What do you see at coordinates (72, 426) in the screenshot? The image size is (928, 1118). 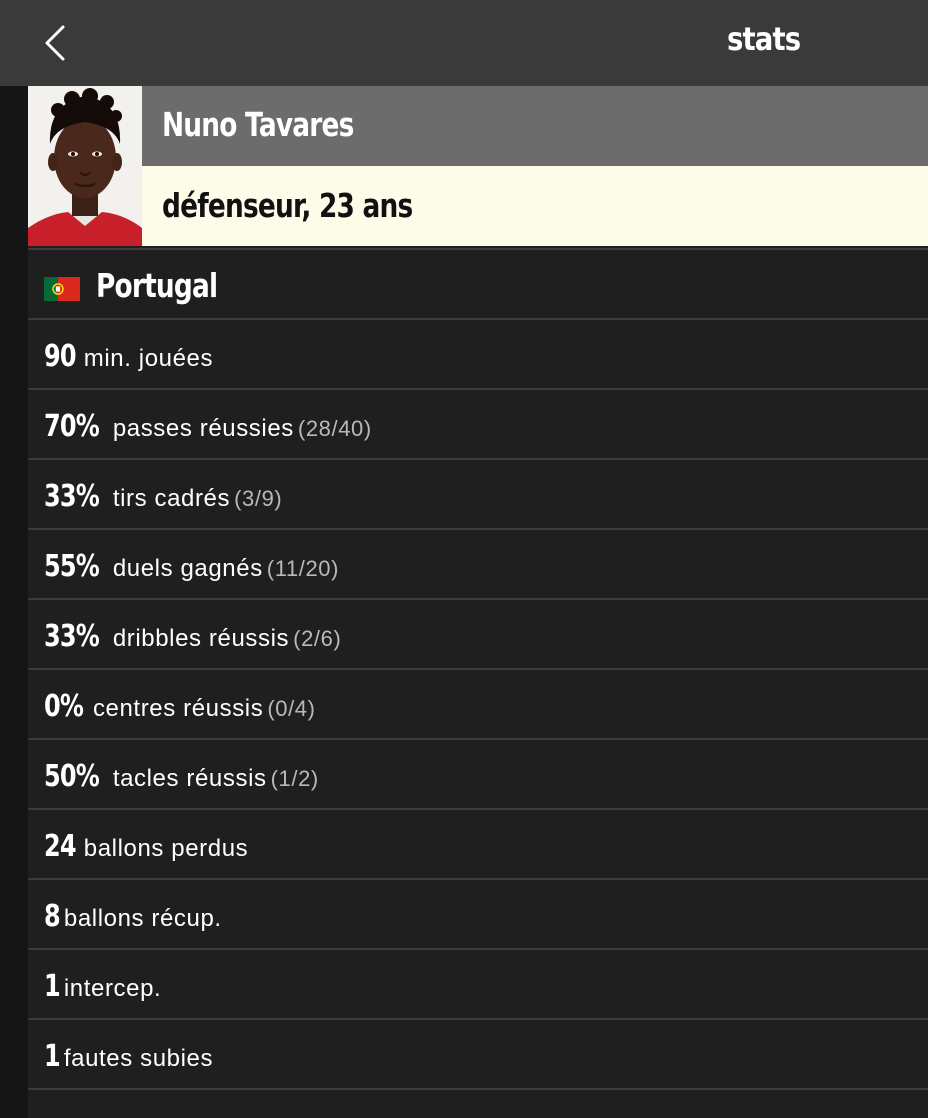 I see `stat-value: 70%` at bounding box center [72, 426].